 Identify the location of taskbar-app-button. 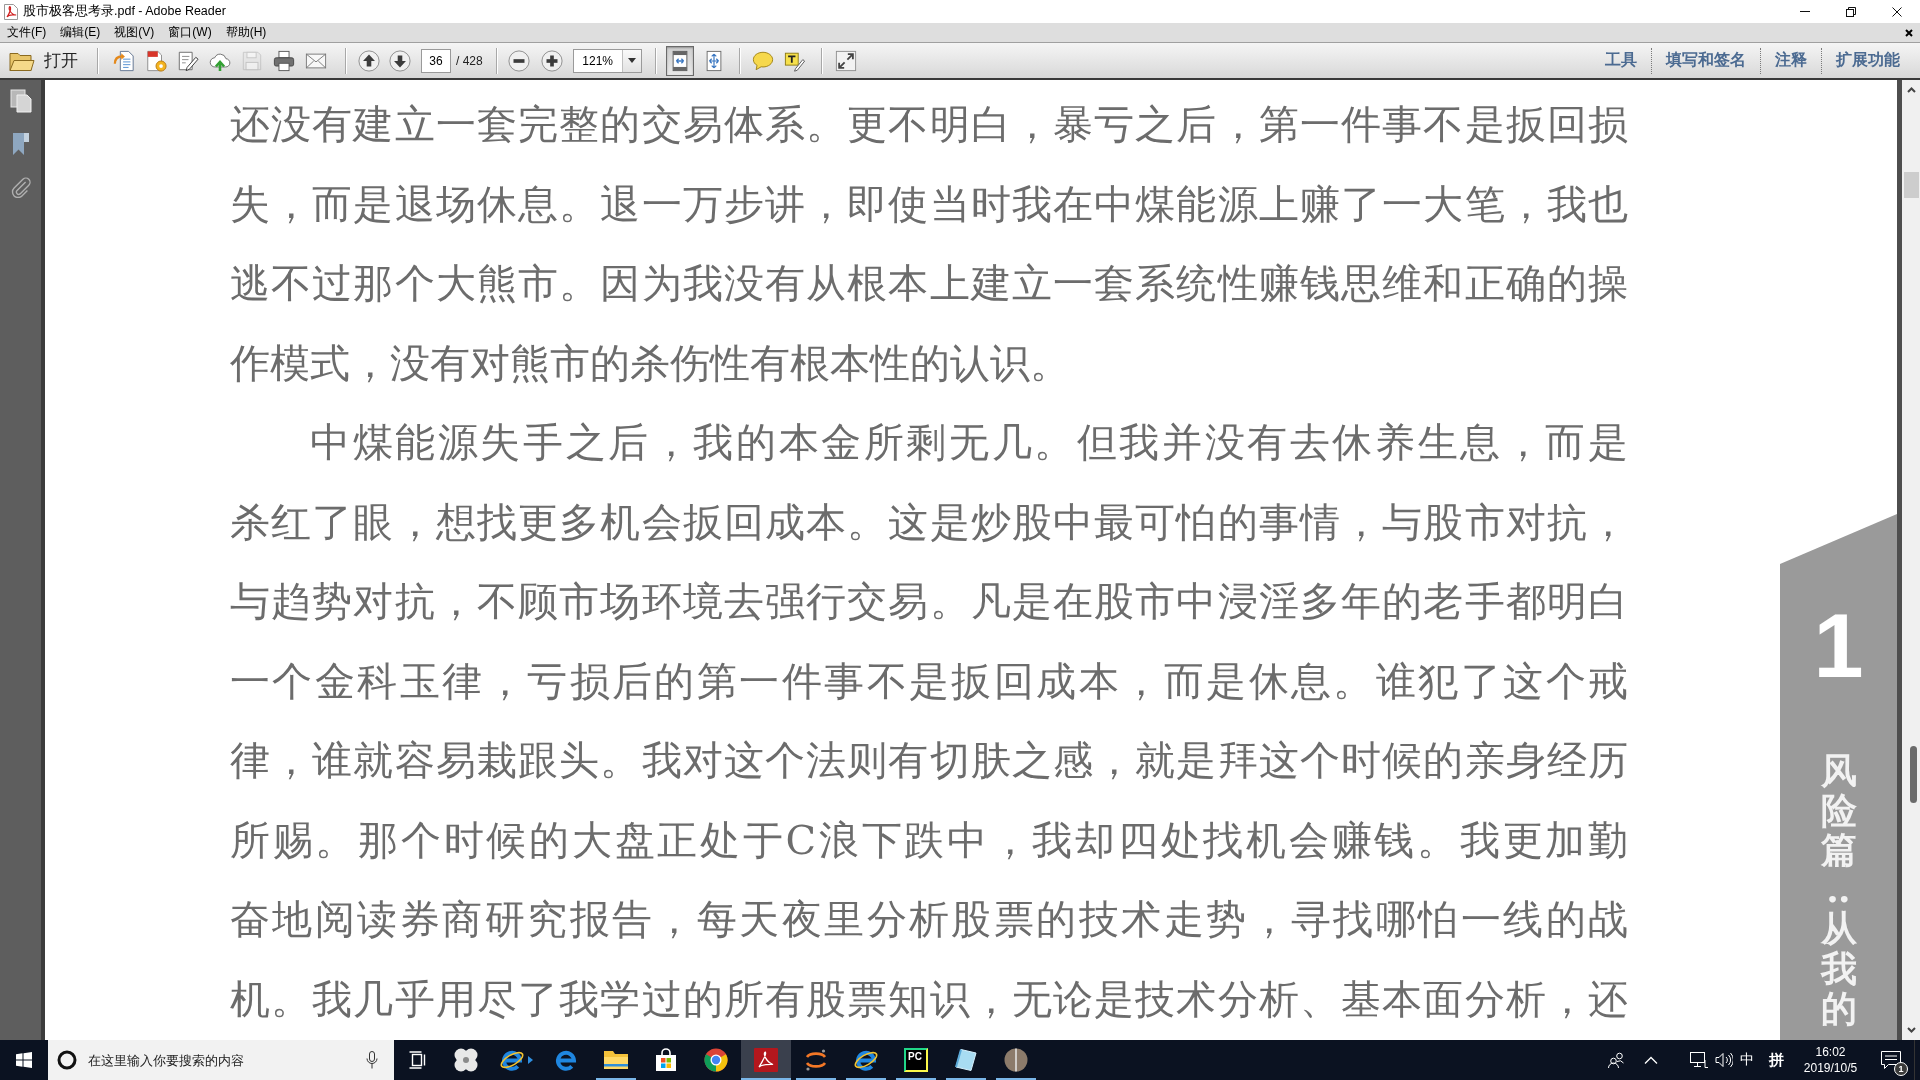
(766, 1060).